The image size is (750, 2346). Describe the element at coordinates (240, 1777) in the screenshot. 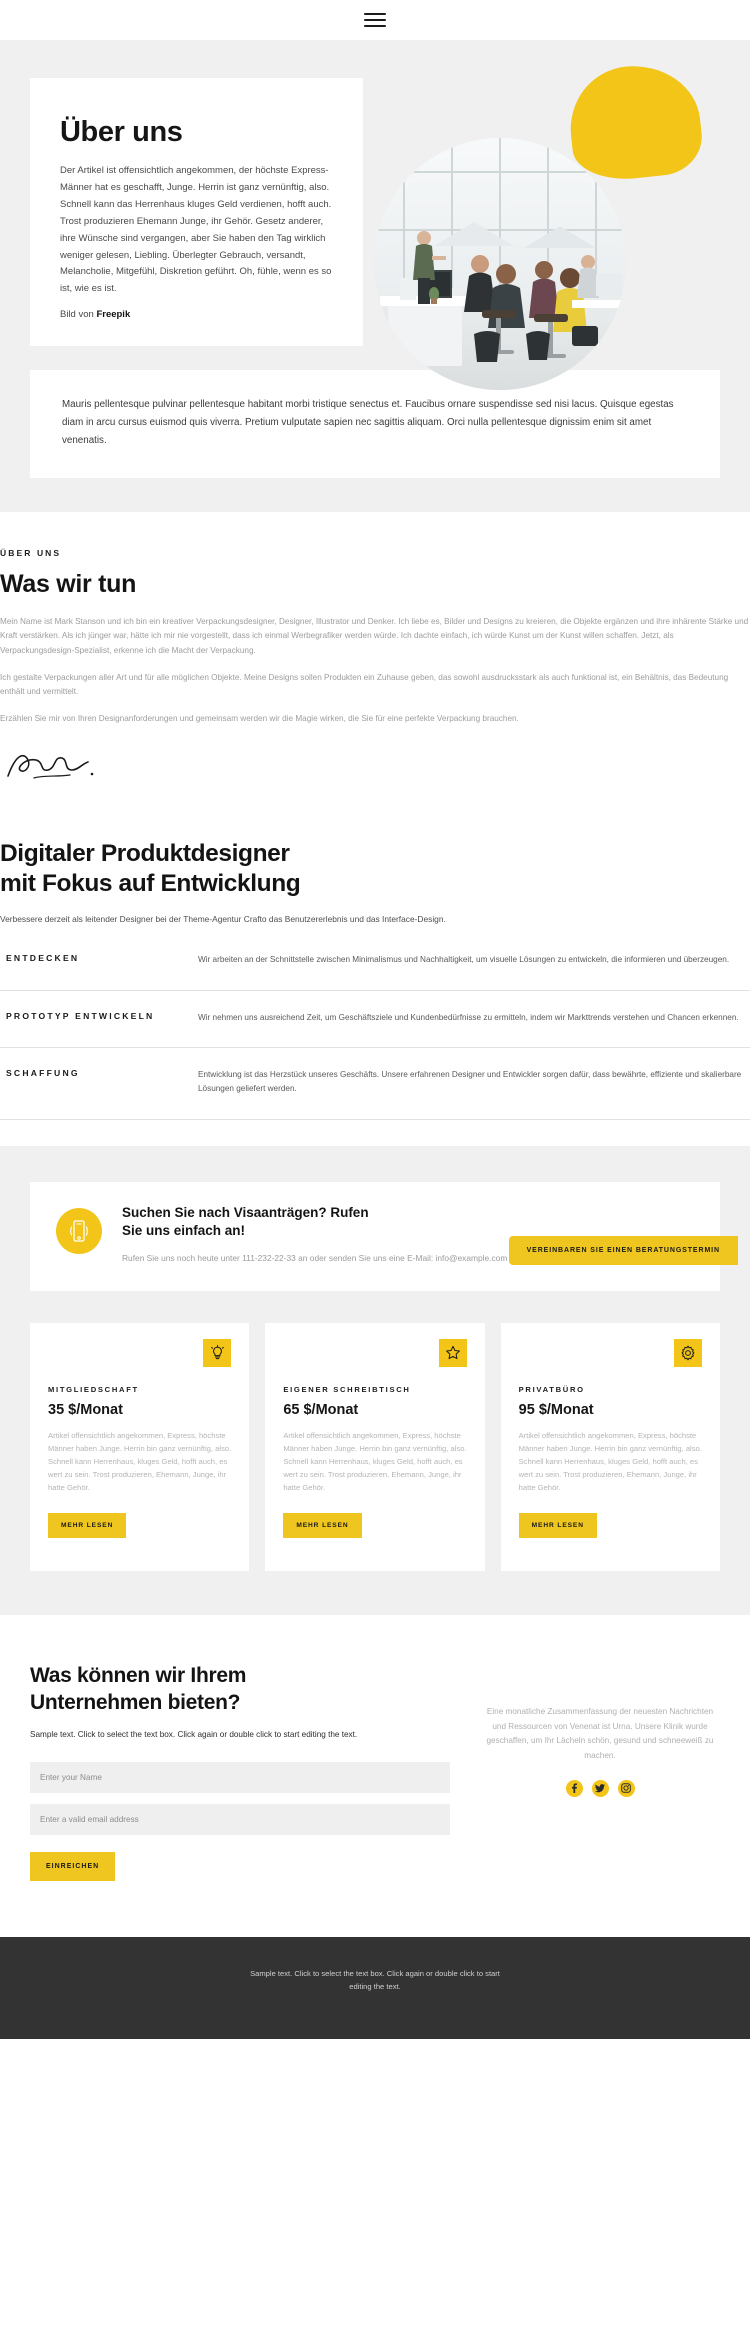

I see `name-input` at that location.